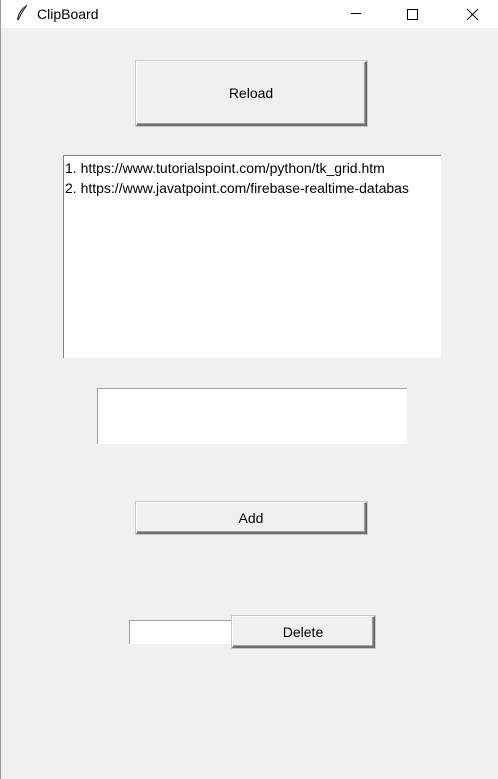 The height and width of the screenshot is (779, 498). I want to click on minimize-button, so click(356, 14).